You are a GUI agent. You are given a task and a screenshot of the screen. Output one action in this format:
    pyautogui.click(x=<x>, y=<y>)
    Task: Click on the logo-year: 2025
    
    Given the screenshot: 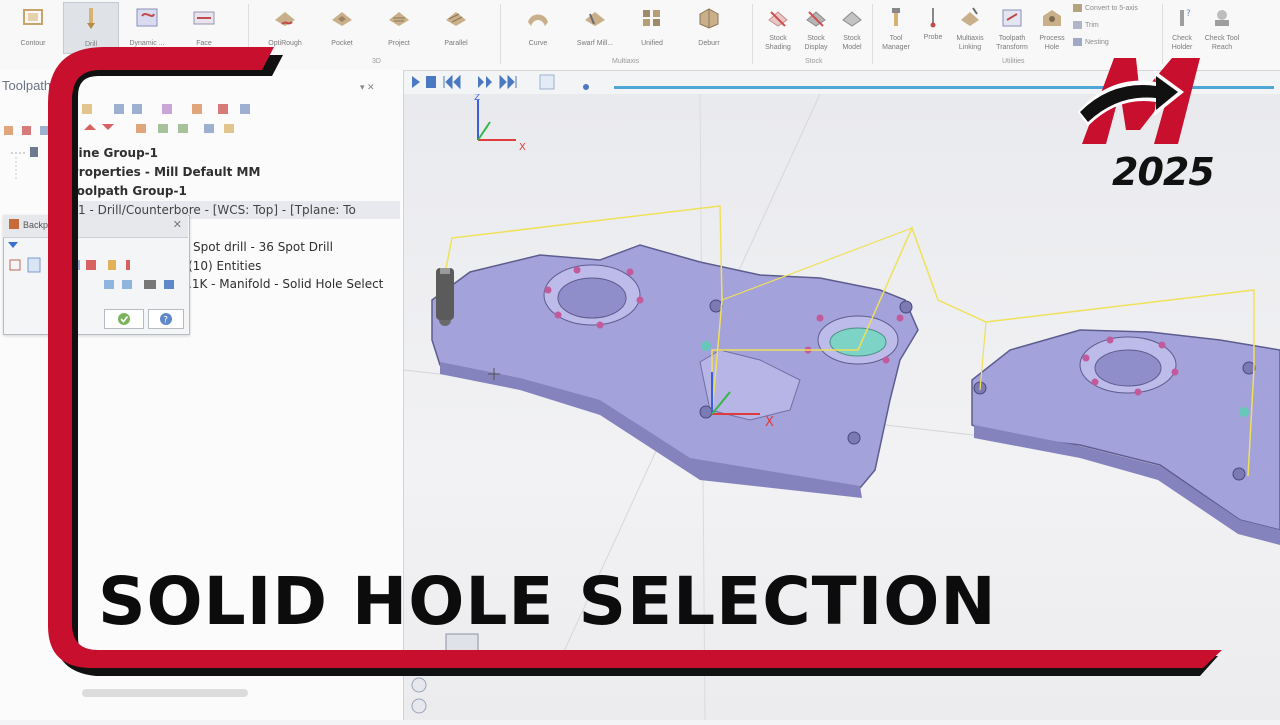 What is the action you would take?
    pyautogui.click(x=1163, y=172)
    